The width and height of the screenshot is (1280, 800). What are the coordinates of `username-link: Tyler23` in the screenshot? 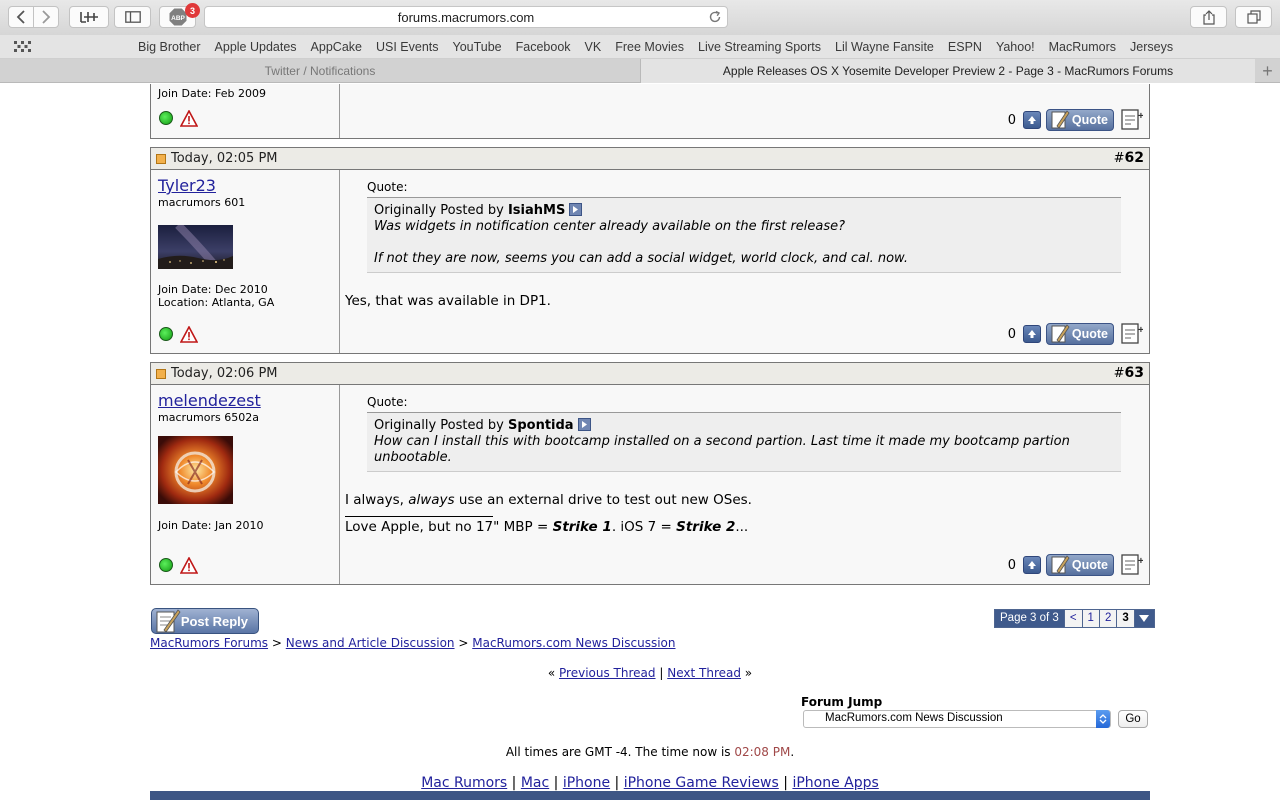 It's located at (245, 185).